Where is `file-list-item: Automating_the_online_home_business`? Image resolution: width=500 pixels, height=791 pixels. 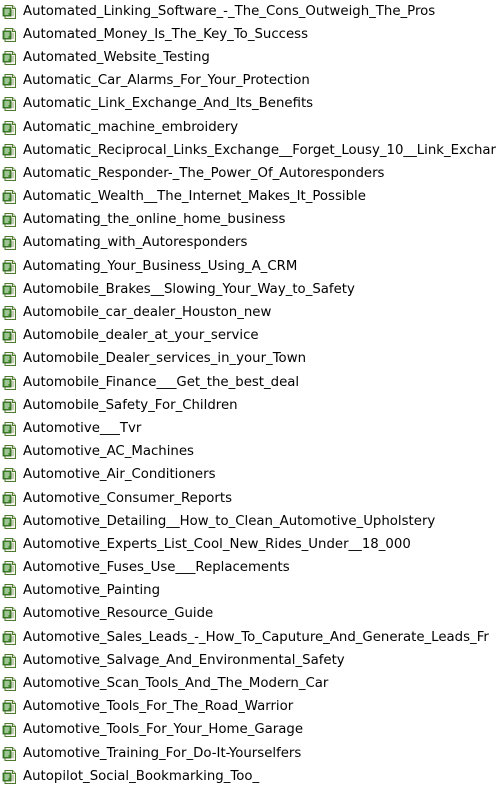 file-list-item: Automating_the_online_home_business is located at coordinates (250, 220).